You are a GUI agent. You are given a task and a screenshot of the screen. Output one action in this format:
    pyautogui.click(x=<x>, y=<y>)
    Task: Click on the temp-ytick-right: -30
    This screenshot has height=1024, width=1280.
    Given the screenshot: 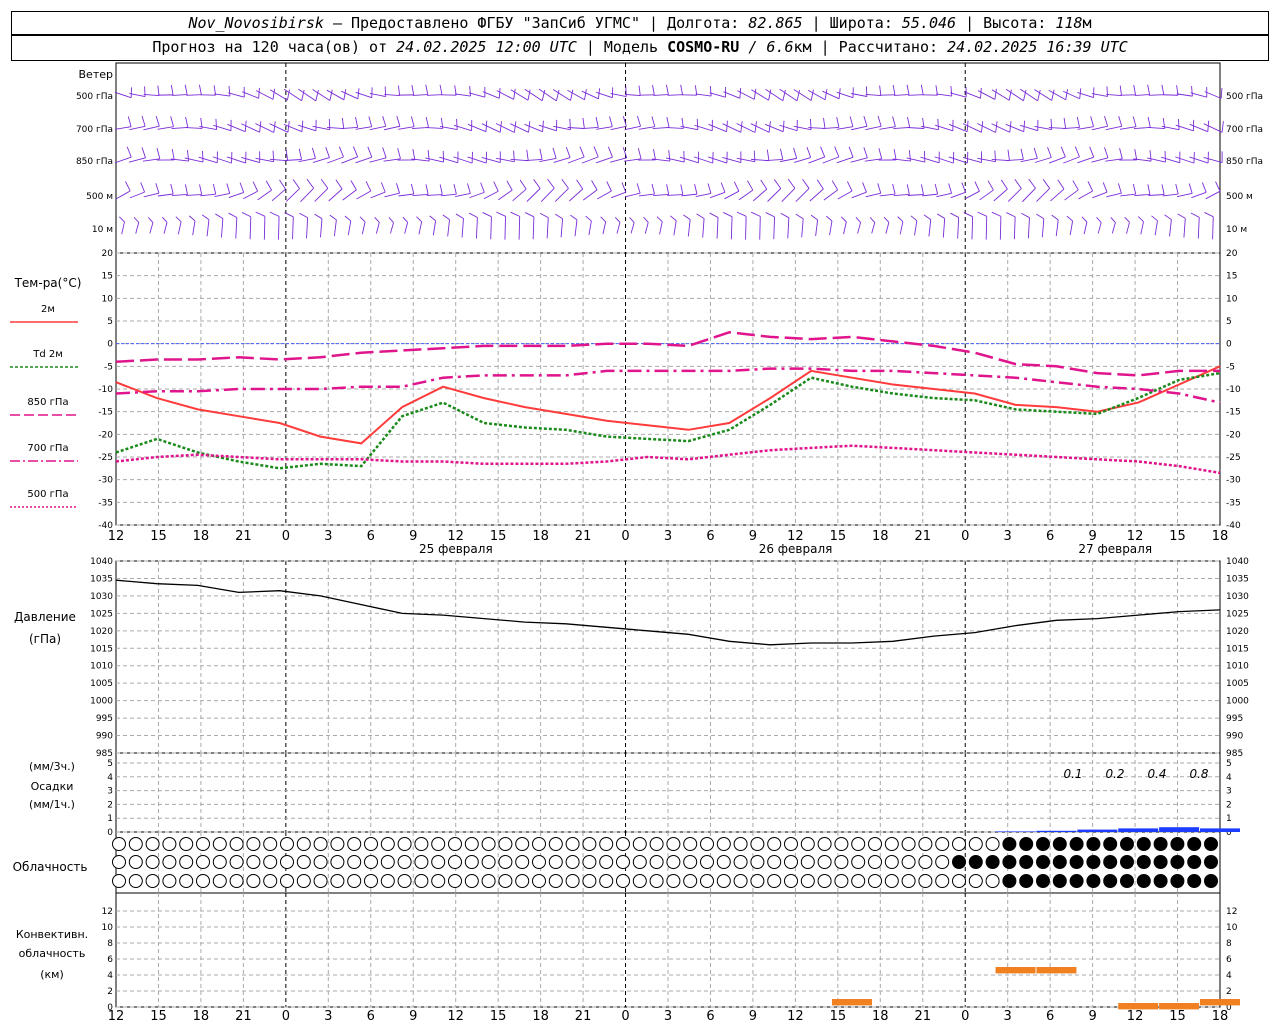 What is the action you would take?
    pyautogui.click(x=1233, y=481)
    